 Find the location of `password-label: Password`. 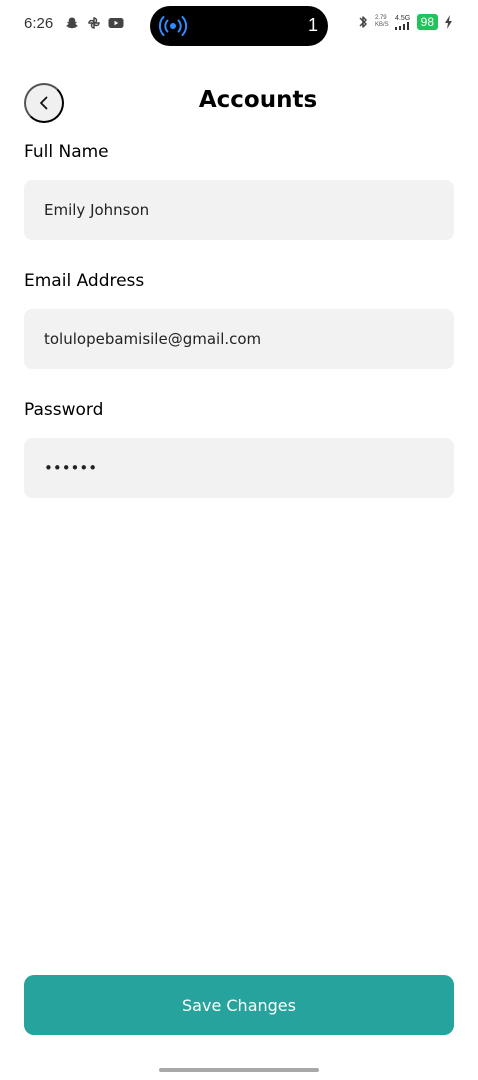

password-label: Password is located at coordinates (64, 410).